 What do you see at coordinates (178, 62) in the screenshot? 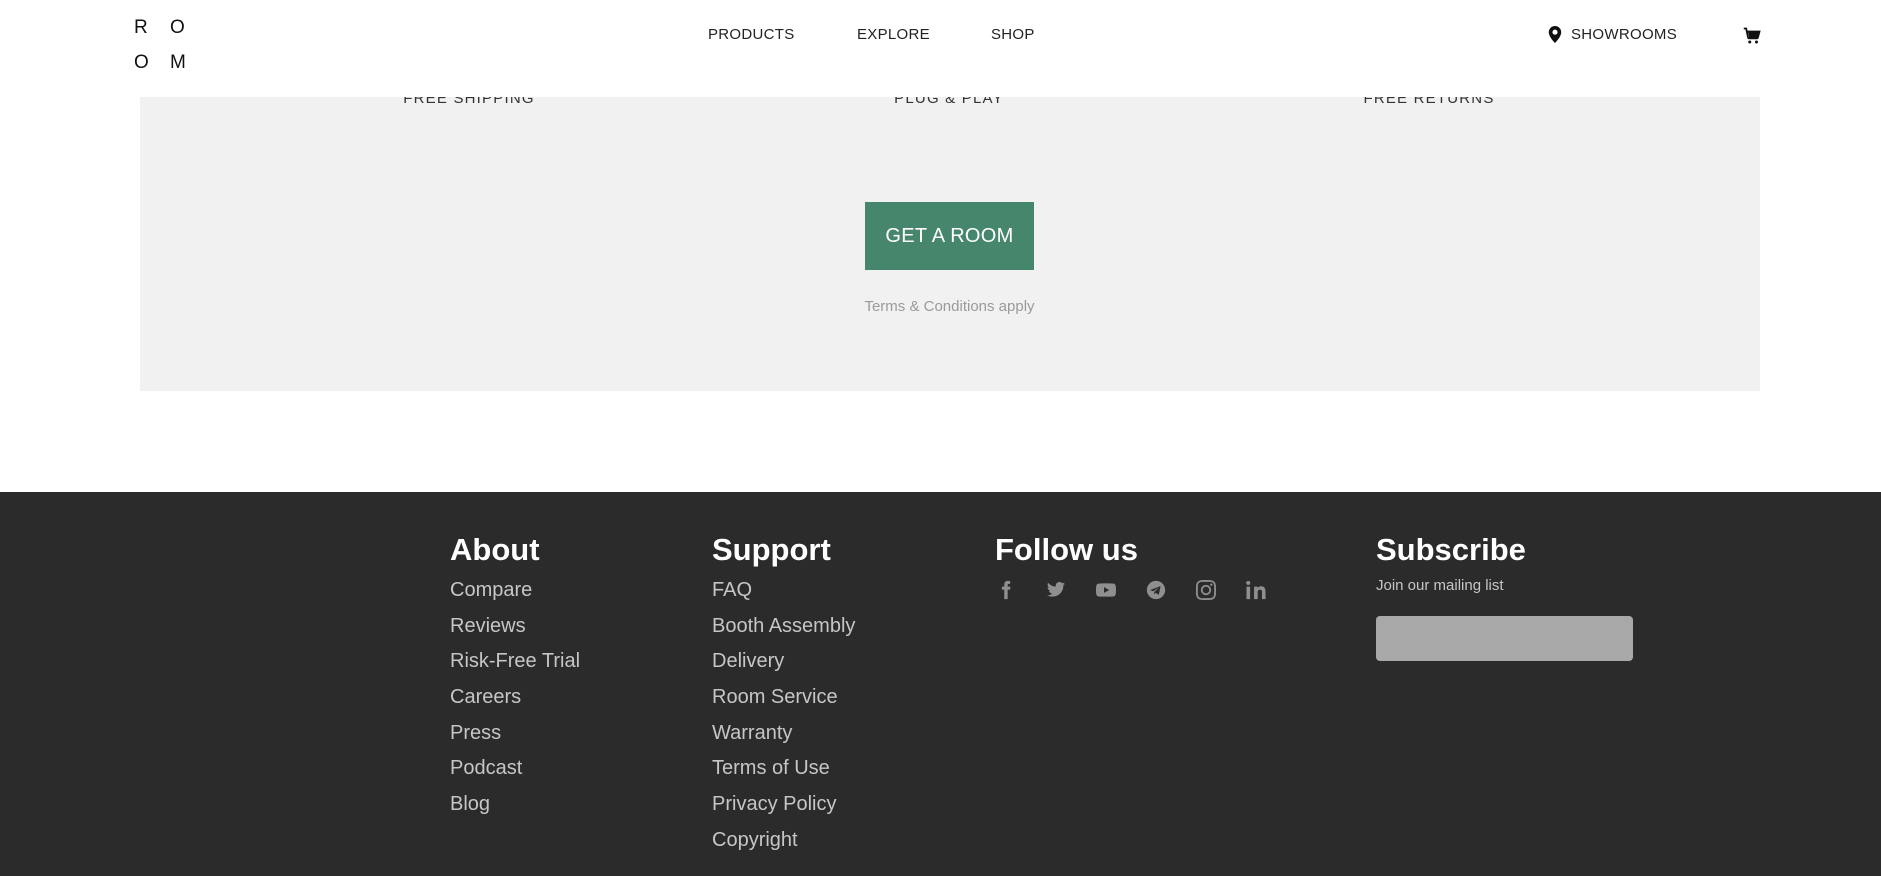
I see `logo-letter: M` at bounding box center [178, 62].